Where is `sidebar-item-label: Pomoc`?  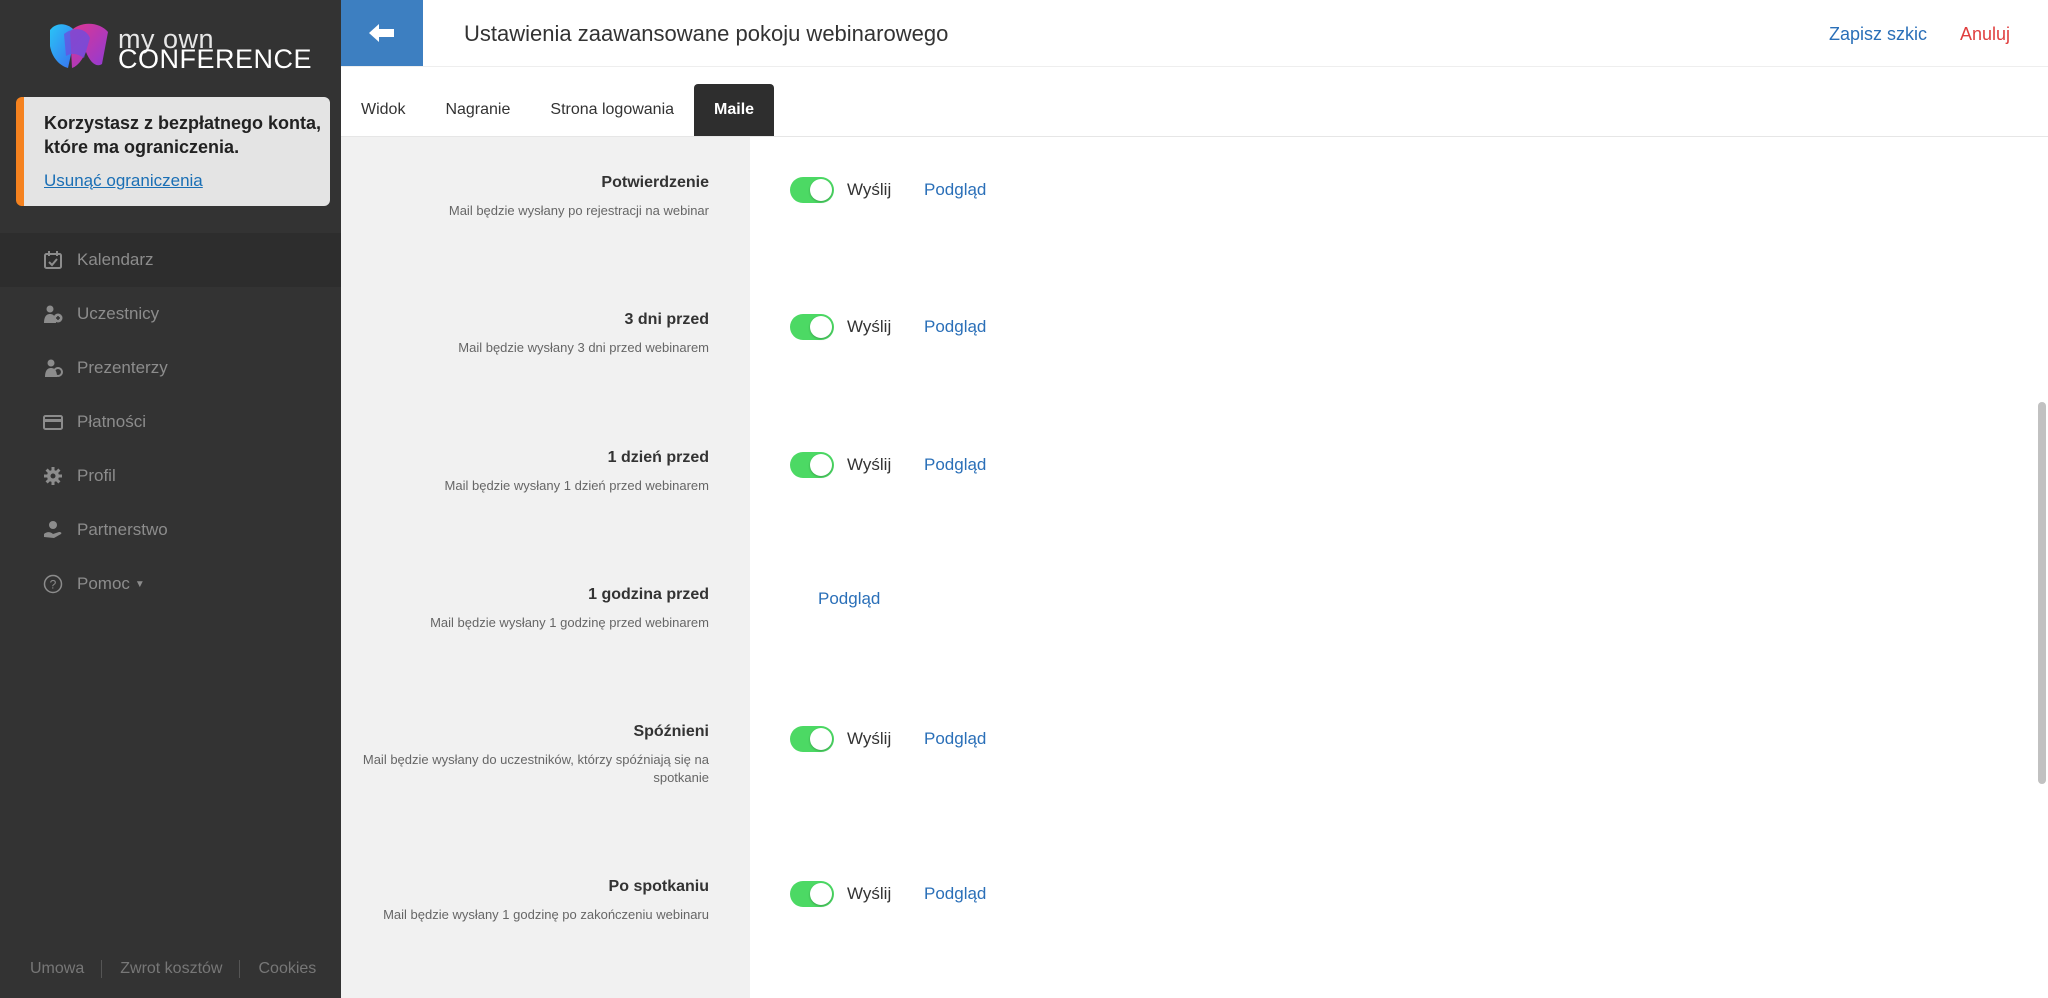
sidebar-item-label: Pomoc is located at coordinates (103, 583).